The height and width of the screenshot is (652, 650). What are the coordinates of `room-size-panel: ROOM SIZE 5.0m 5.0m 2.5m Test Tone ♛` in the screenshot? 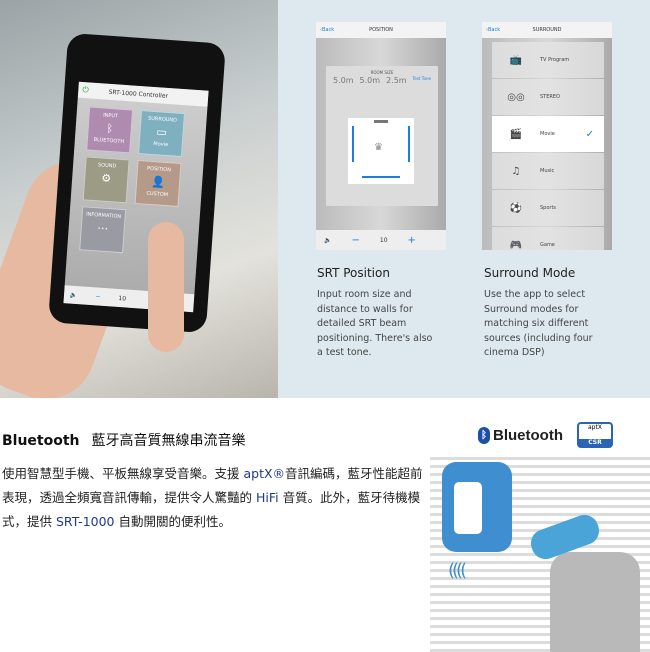 It's located at (382, 136).